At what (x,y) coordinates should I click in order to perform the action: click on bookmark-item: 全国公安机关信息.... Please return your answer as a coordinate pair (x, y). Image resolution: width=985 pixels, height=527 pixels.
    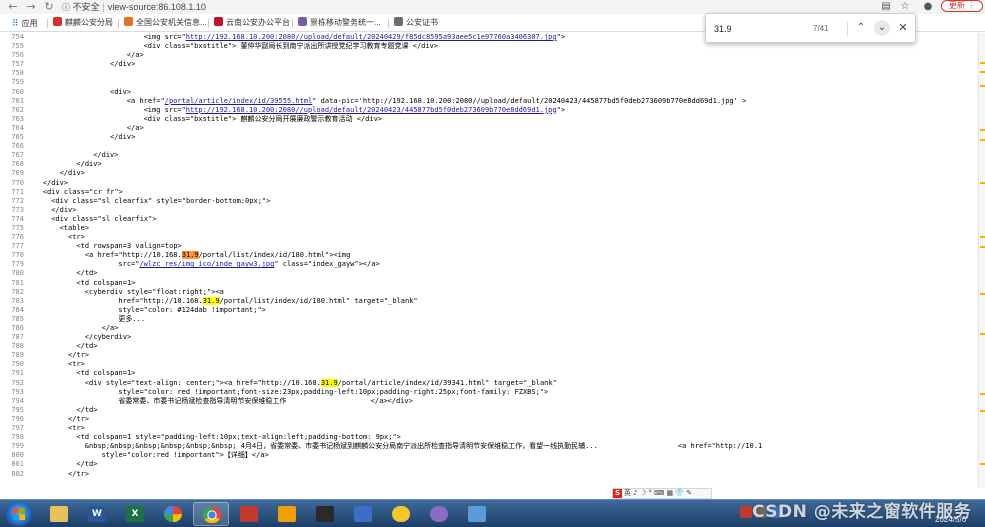
    Looking at the image, I should click on (165, 23).